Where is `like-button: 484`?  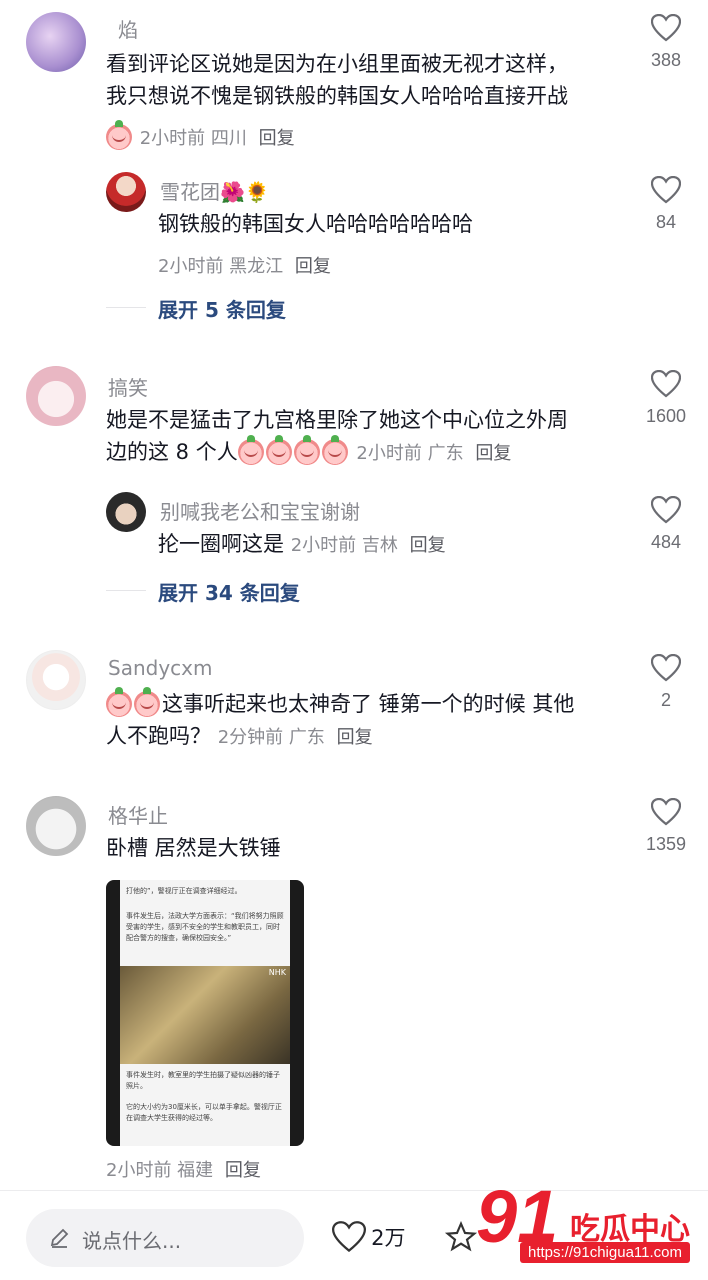
like-button: 484 is located at coordinates (666, 524).